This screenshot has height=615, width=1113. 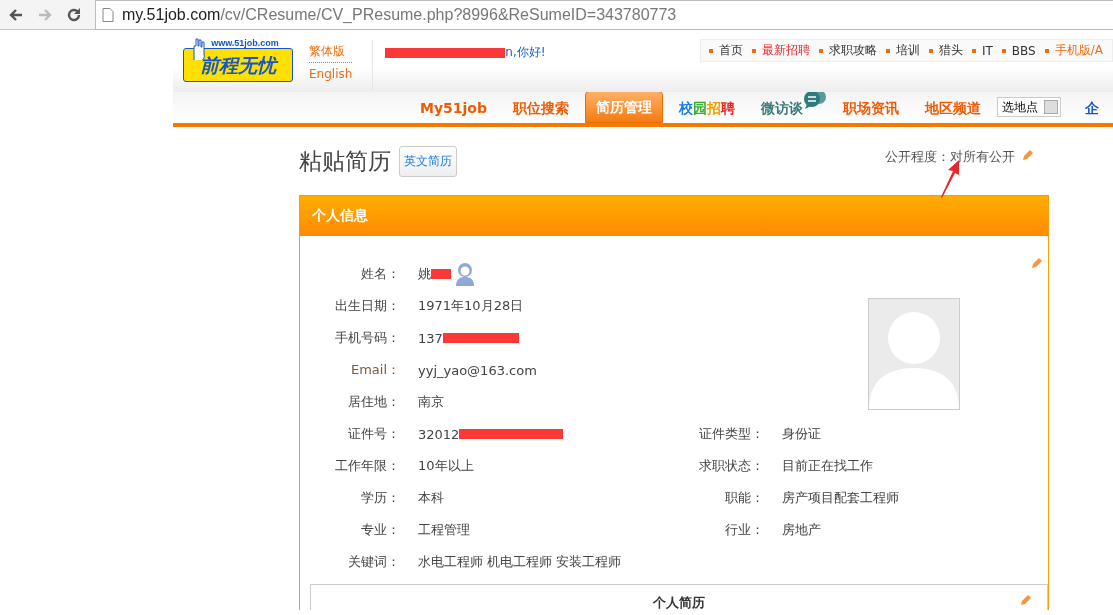 I want to click on field-label: 职能：, so click(x=744, y=498).